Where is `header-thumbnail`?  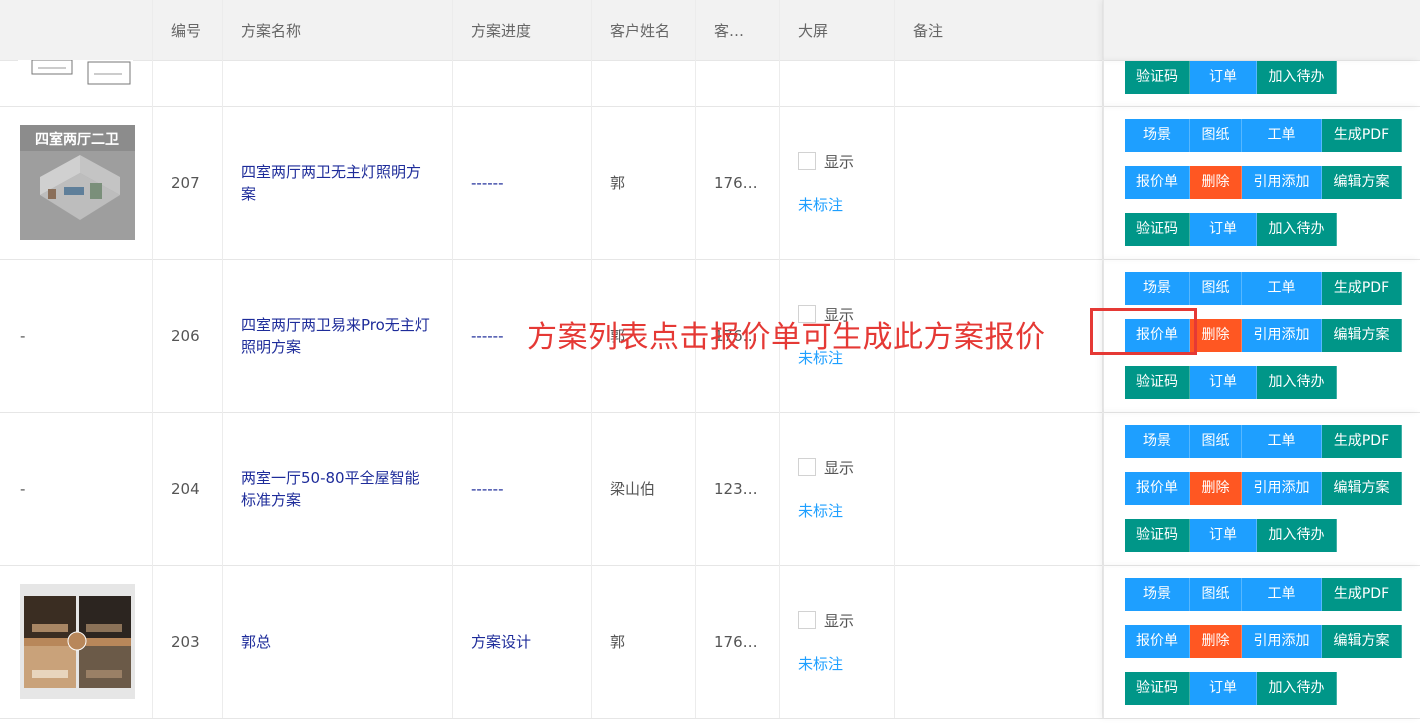
header-thumbnail is located at coordinates (76, 30).